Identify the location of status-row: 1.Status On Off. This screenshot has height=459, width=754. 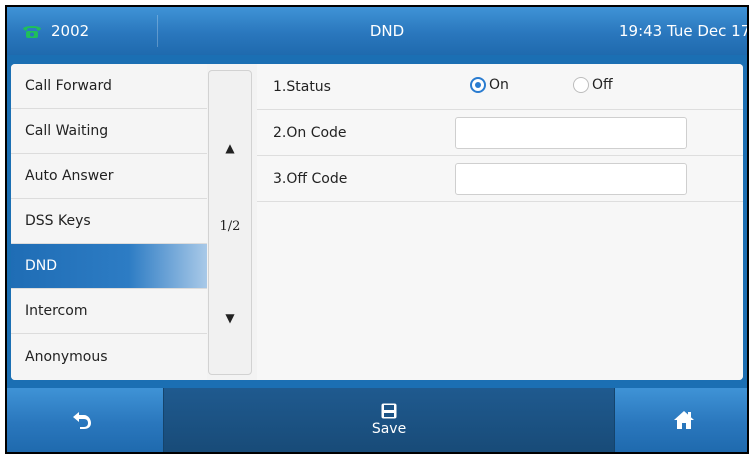
(500, 87).